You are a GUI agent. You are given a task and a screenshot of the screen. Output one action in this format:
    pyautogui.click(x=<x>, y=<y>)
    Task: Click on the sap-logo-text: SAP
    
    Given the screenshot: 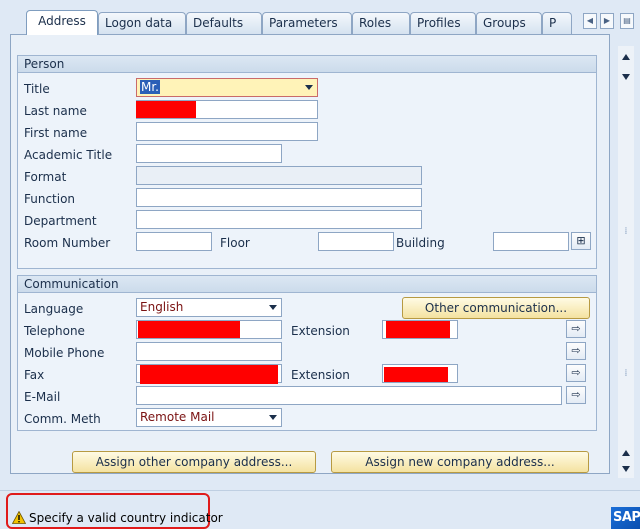 What is the action you would take?
    pyautogui.click(x=626, y=517)
    